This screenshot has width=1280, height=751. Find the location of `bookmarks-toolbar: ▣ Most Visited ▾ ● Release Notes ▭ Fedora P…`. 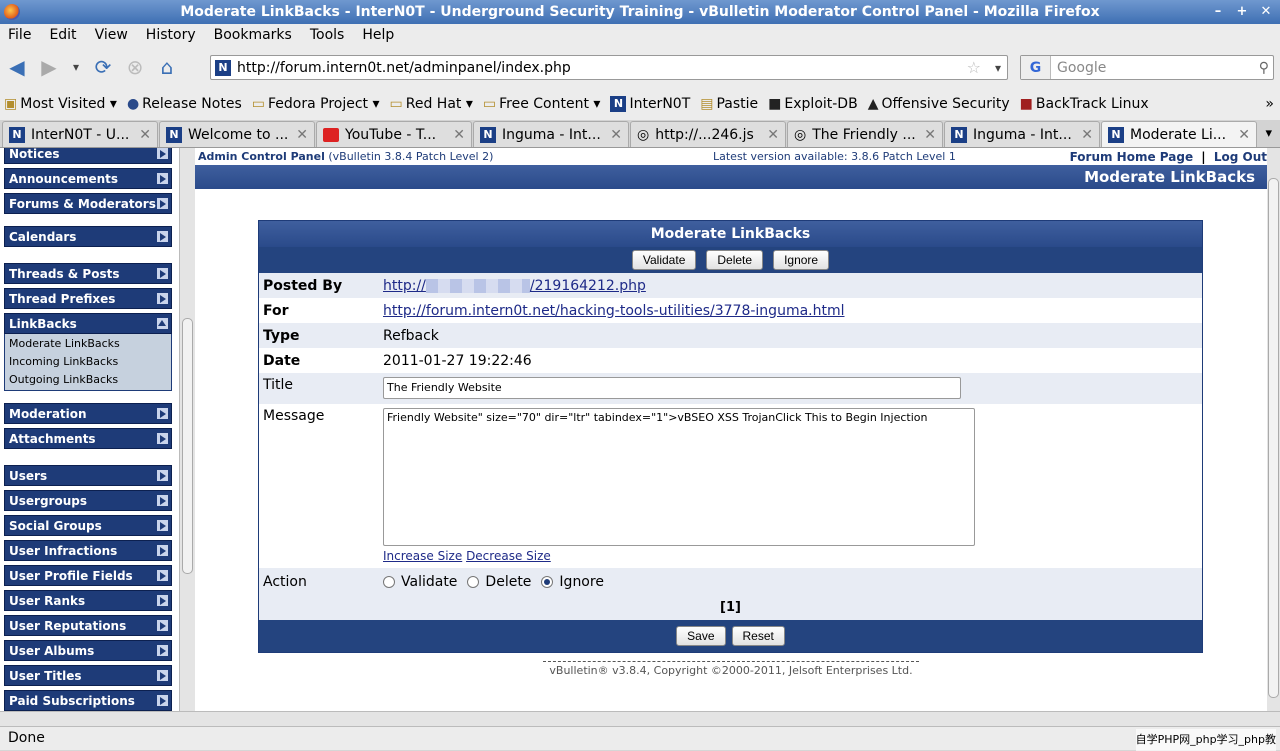

bookmarks-toolbar: ▣ Most Visited ▾ ● Release Notes ▭ Fedora P… is located at coordinates (640, 104).